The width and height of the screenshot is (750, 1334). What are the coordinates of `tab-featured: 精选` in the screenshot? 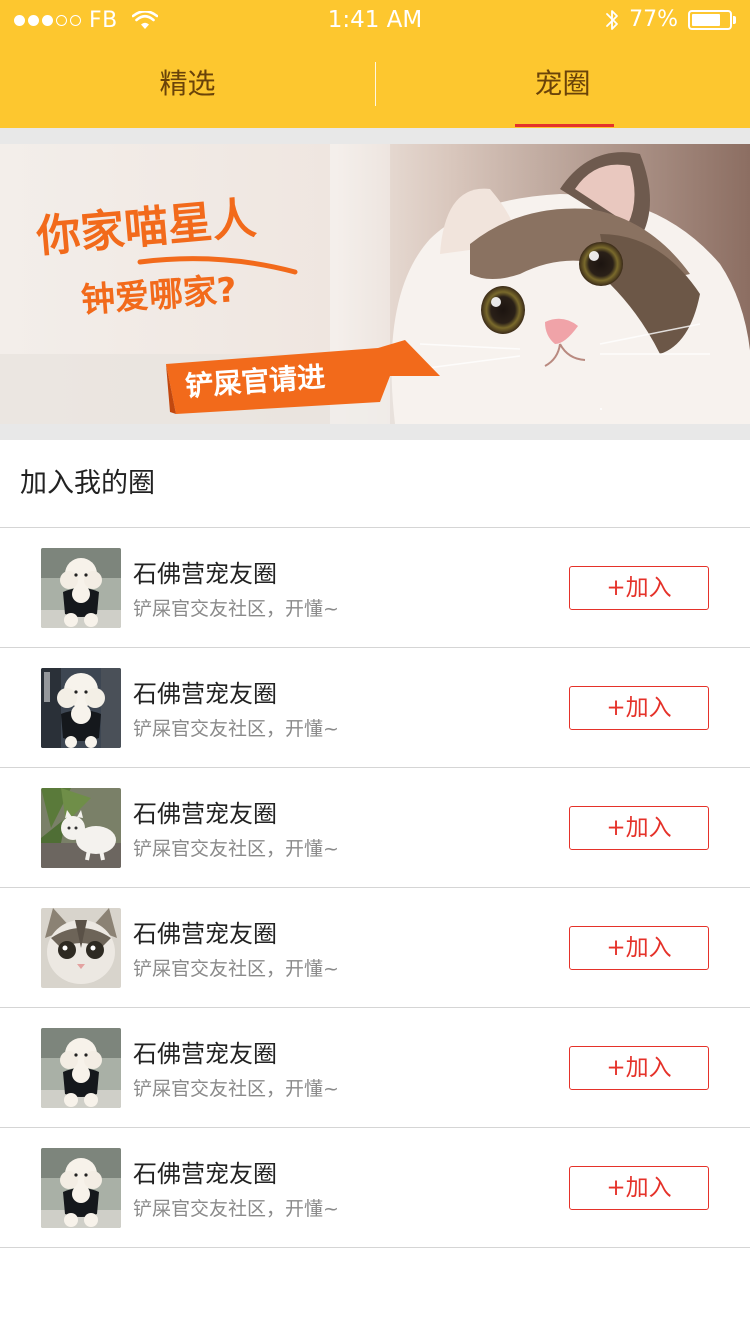 It's located at (187, 84).